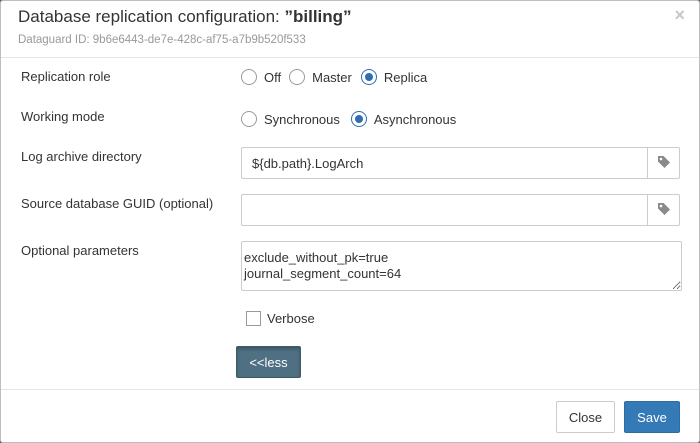 Image resolution: width=700 pixels, height=443 pixels. What do you see at coordinates (350, 416) in the screenshot?
I see `dialog-footer: Close Save` at bounding box center [350, 416].